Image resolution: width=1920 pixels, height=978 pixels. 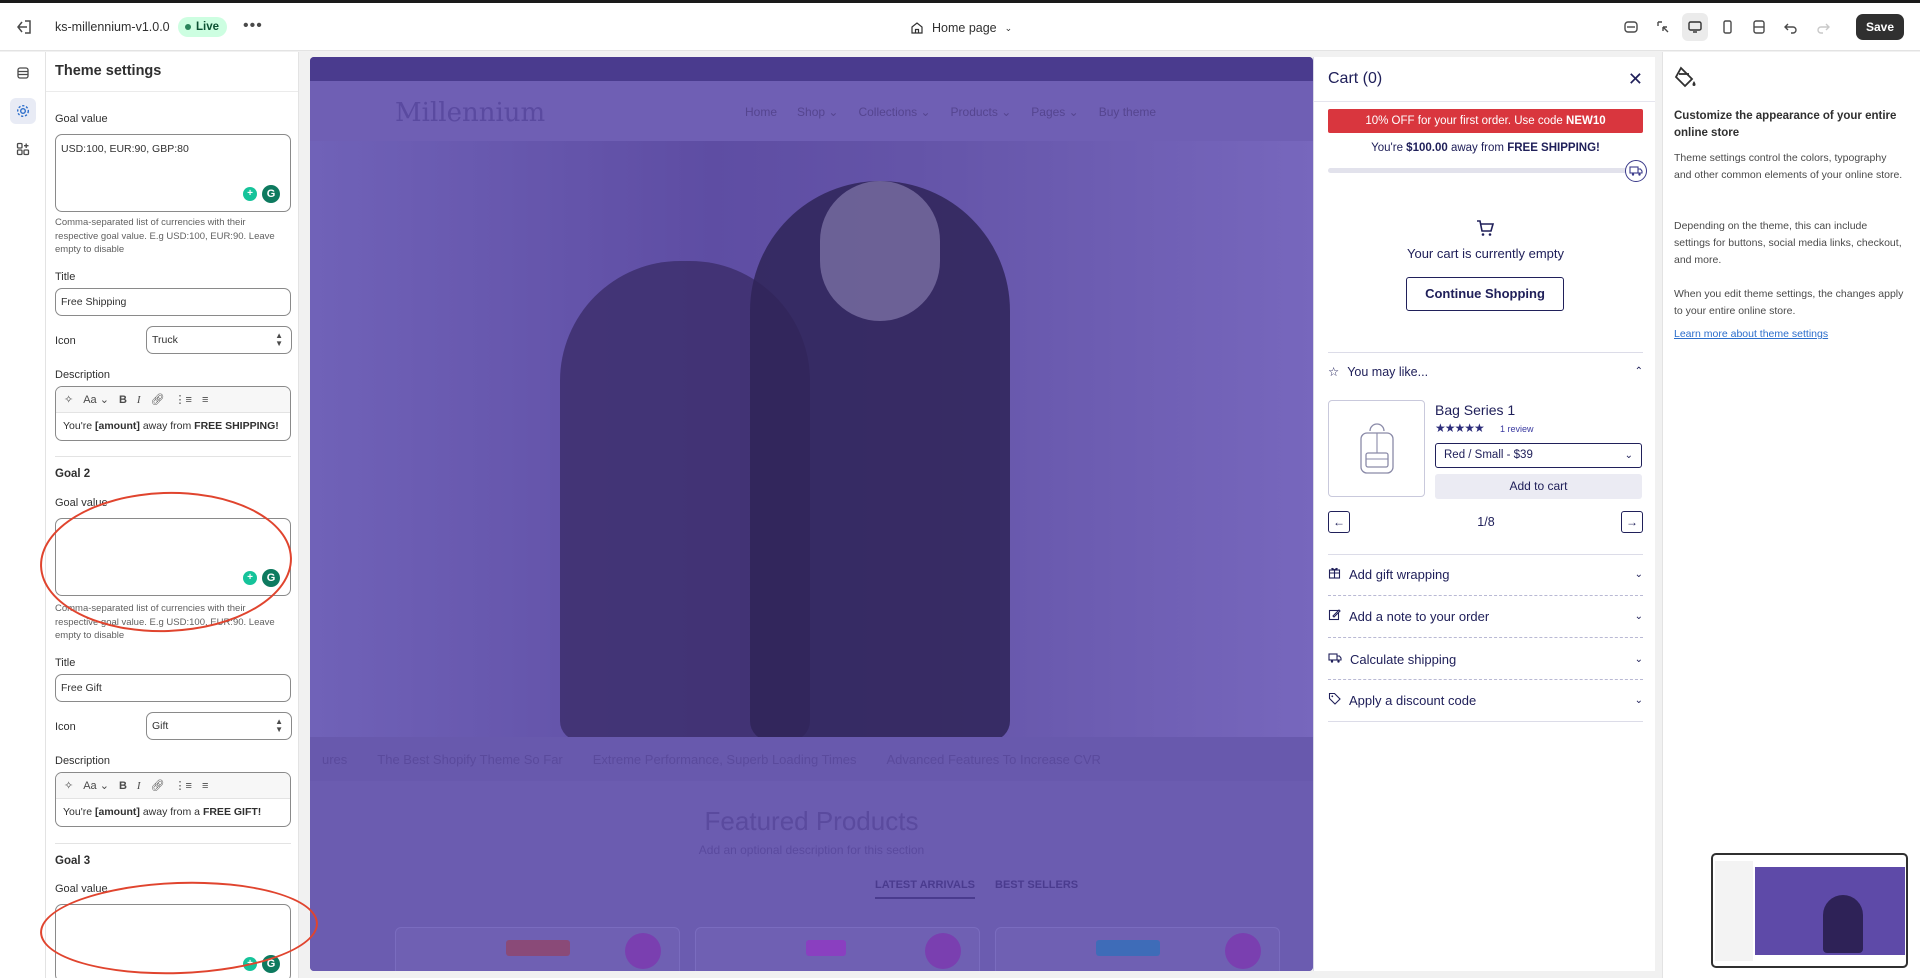 What do you see at coordinates (219, 340) in the screenshot?
I see `goal1-icon-select: Truck ▲ ▼` at bounding box center [219, 340].